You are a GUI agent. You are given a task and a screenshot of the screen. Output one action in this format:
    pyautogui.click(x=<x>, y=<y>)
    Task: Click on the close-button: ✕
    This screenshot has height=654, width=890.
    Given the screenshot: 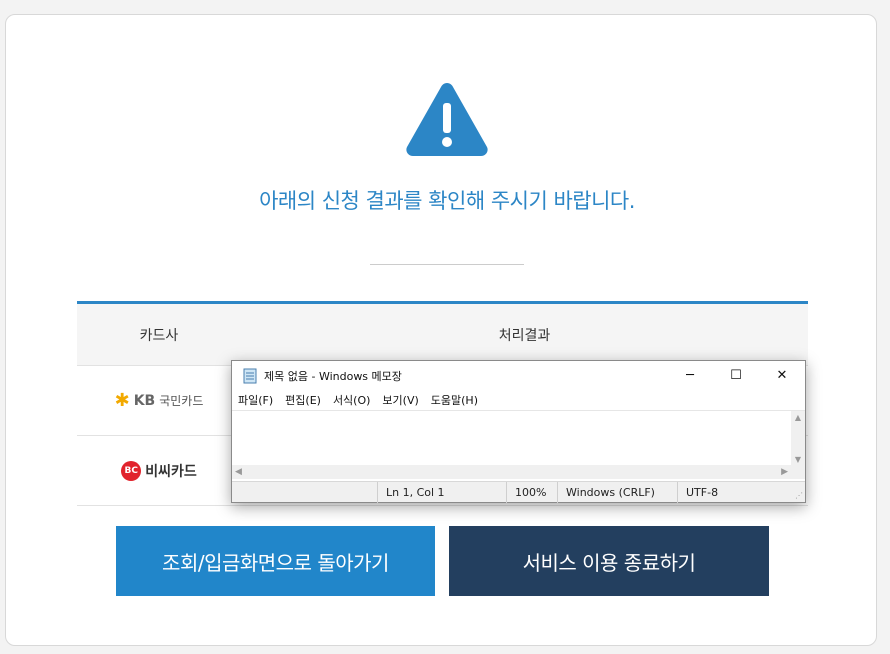 What is the action you would take?
    pyautogui.click(x=782, y=375)
    